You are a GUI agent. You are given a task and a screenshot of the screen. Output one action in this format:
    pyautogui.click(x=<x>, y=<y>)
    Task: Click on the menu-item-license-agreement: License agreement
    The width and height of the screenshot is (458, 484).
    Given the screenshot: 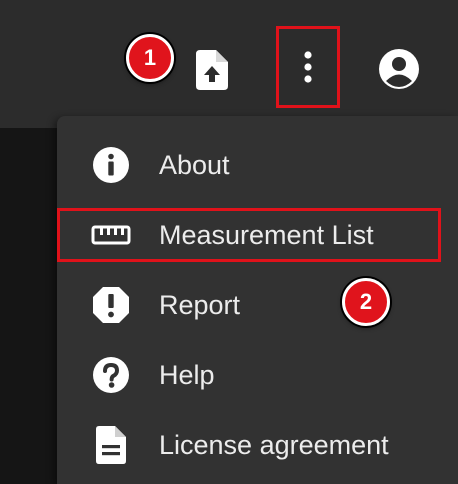 What is the action you would take?
    pyautogui.click(x=252, y=445)
    